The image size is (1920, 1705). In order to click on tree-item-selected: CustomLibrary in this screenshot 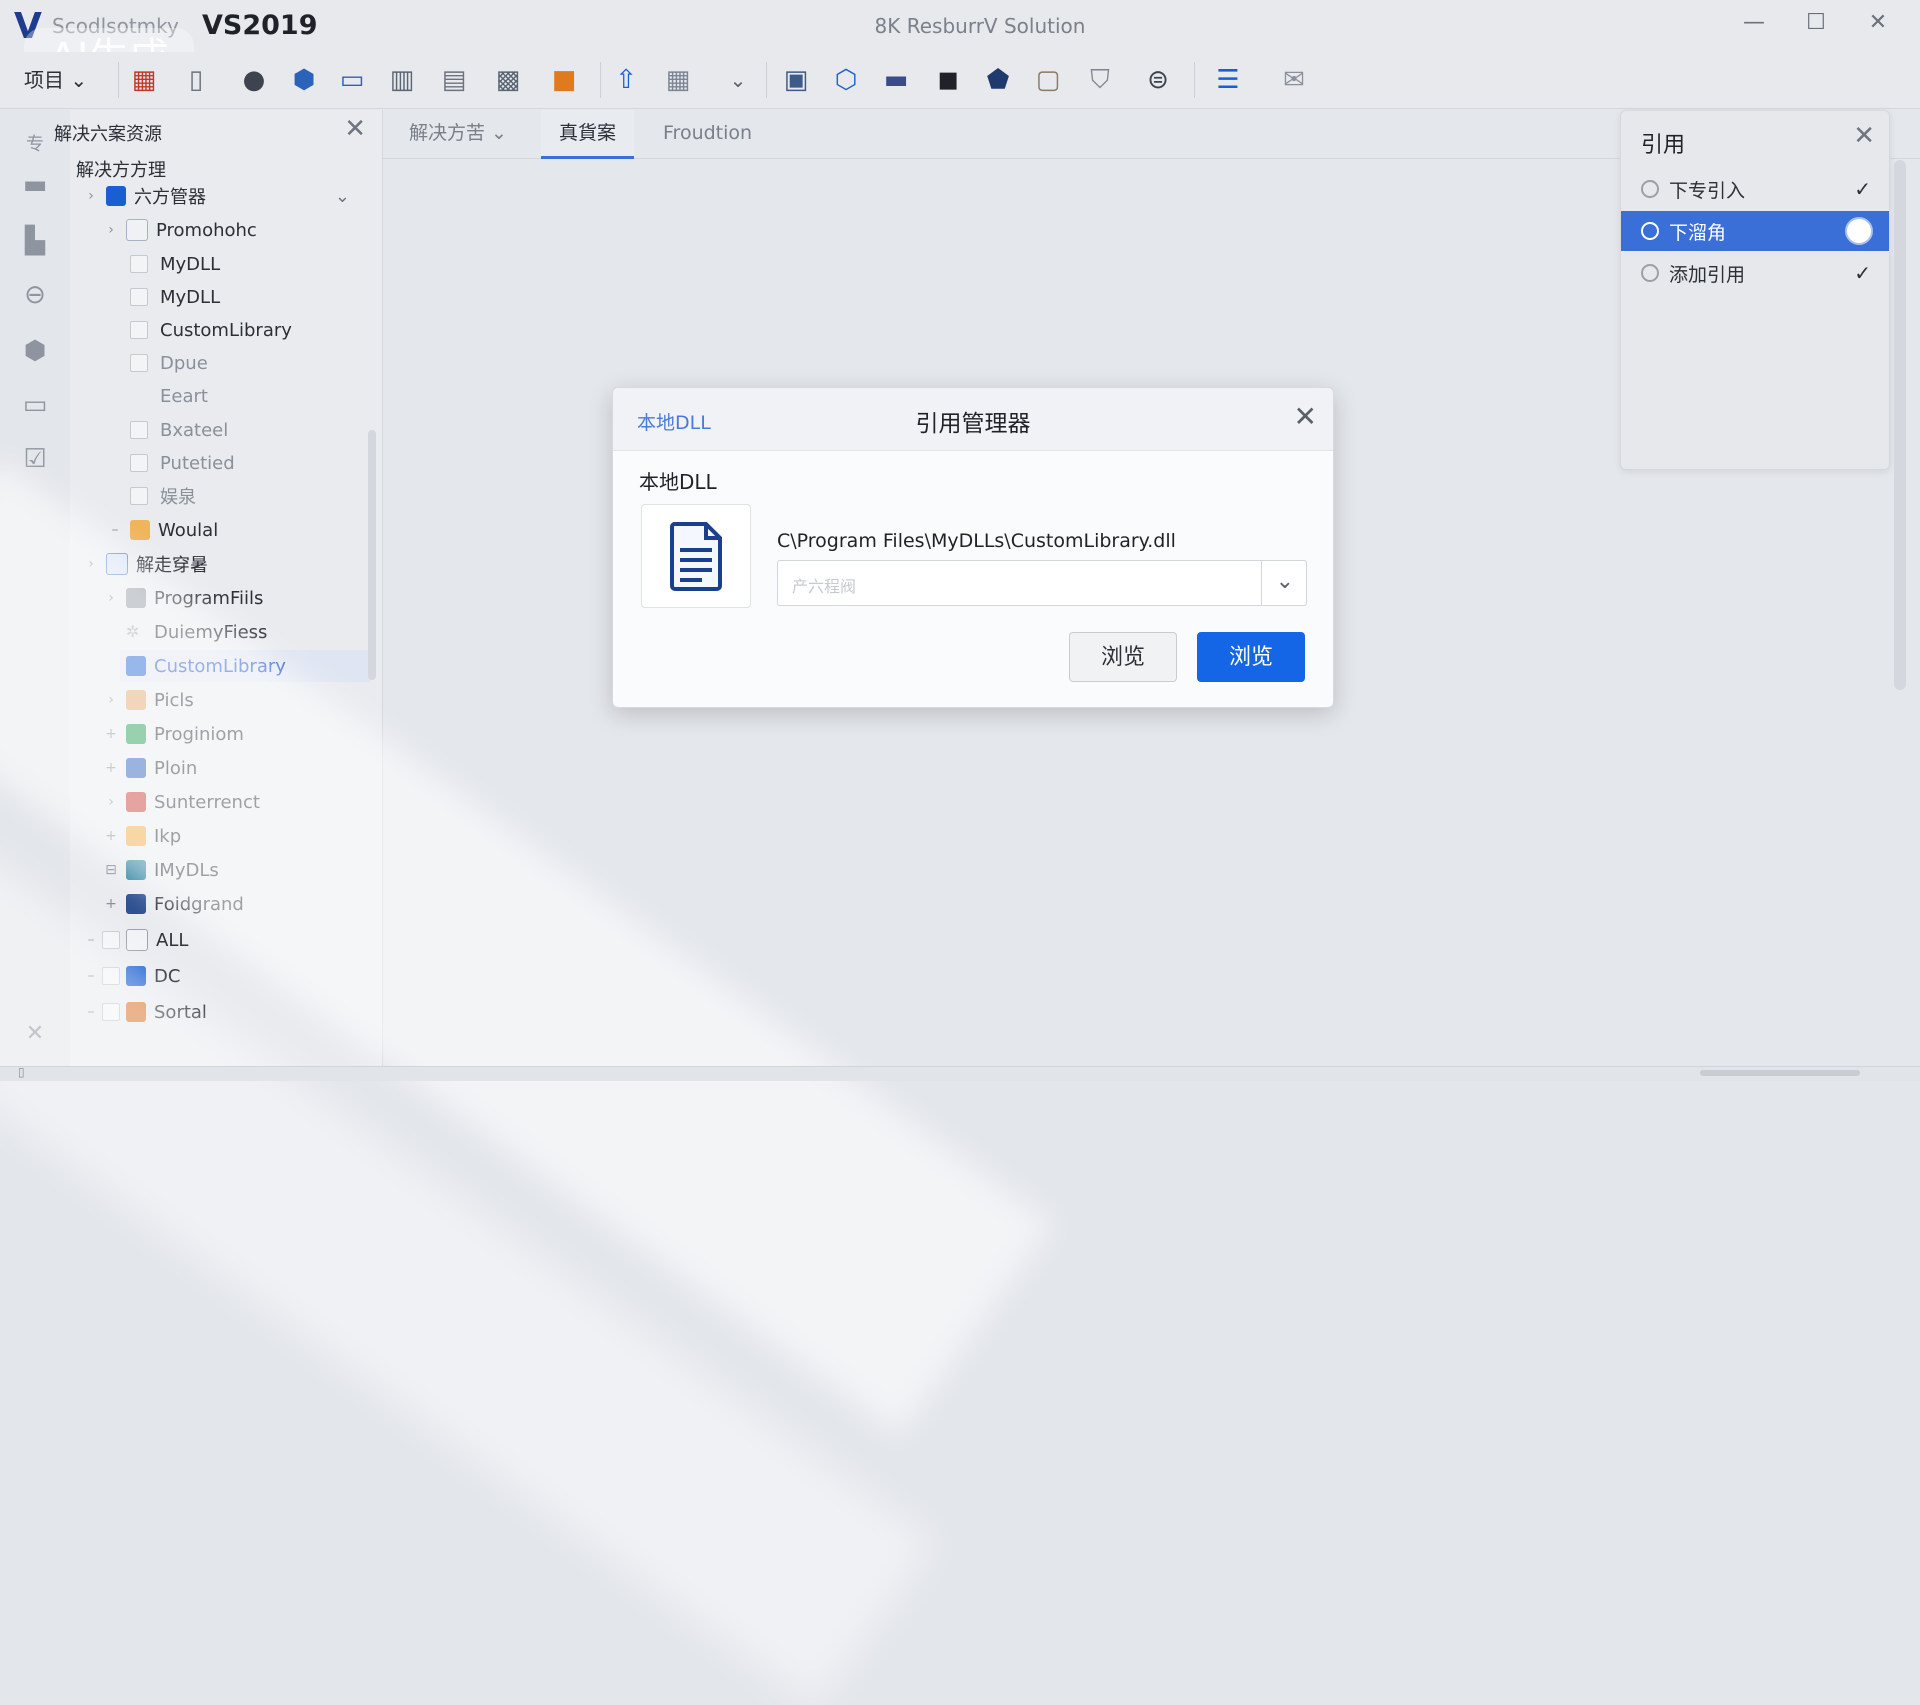, I will do `click(245, 666)`.